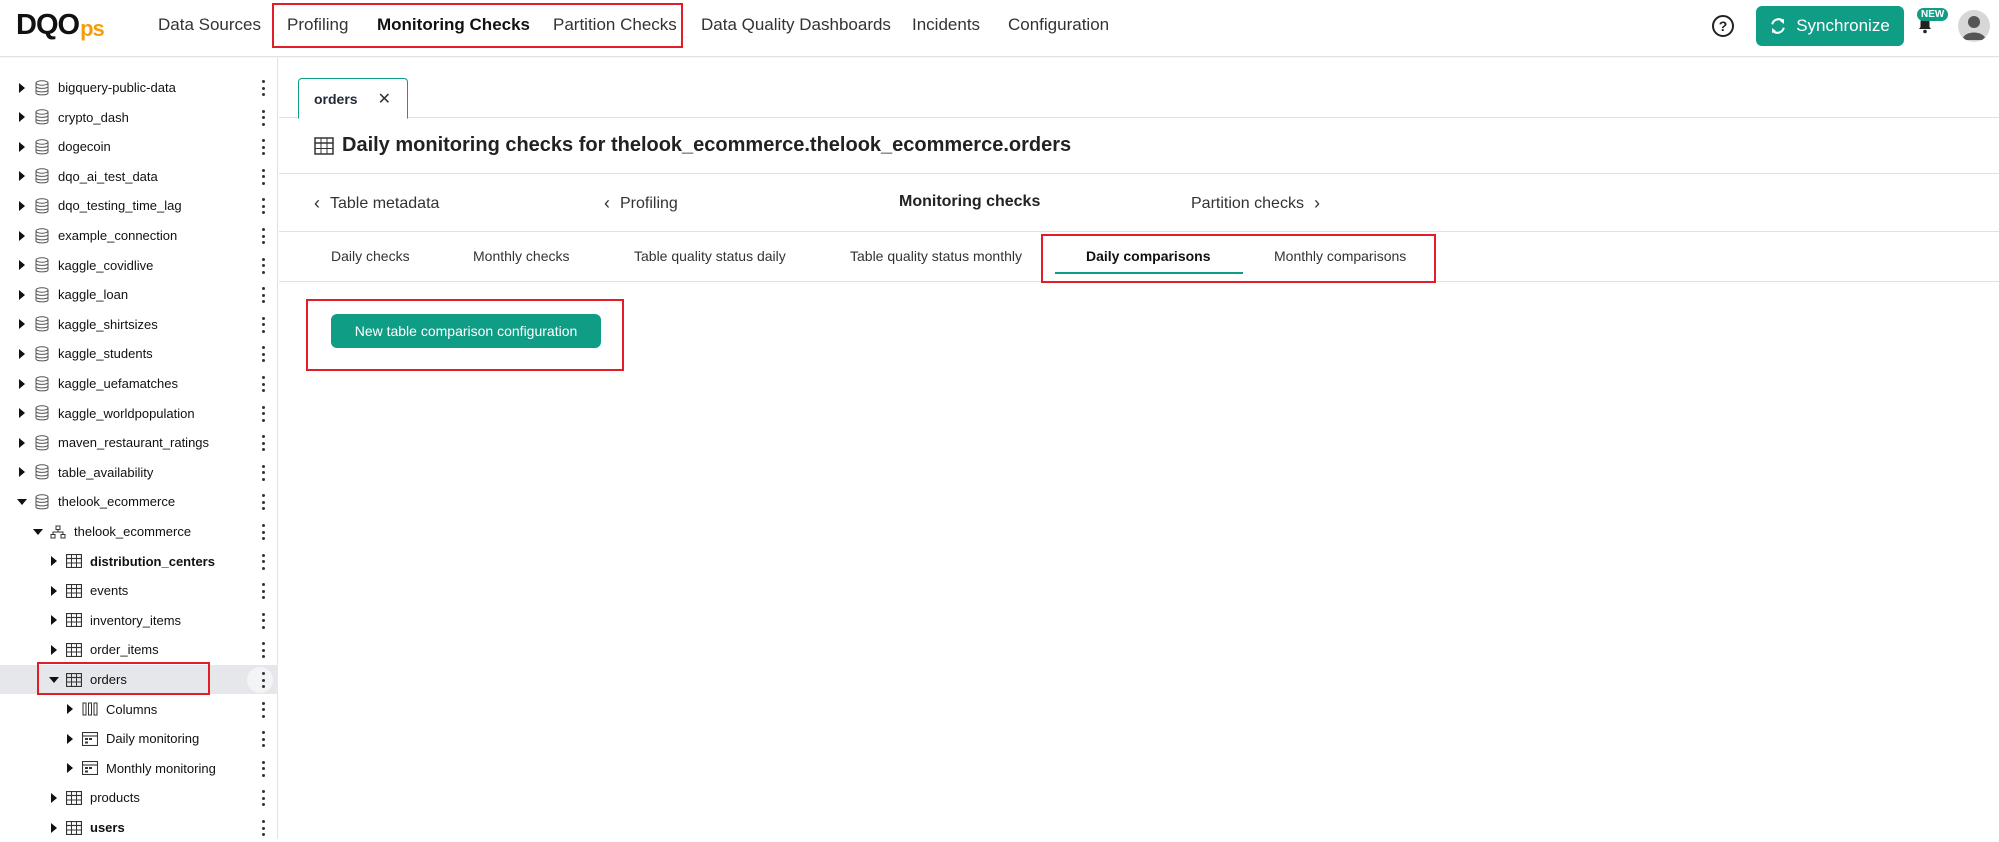 This screenshot has height=842, width=1999. Describe the element at coordinates (139, 294) in the screenshot. I see `tree-item: kaggle_loan` at that location.